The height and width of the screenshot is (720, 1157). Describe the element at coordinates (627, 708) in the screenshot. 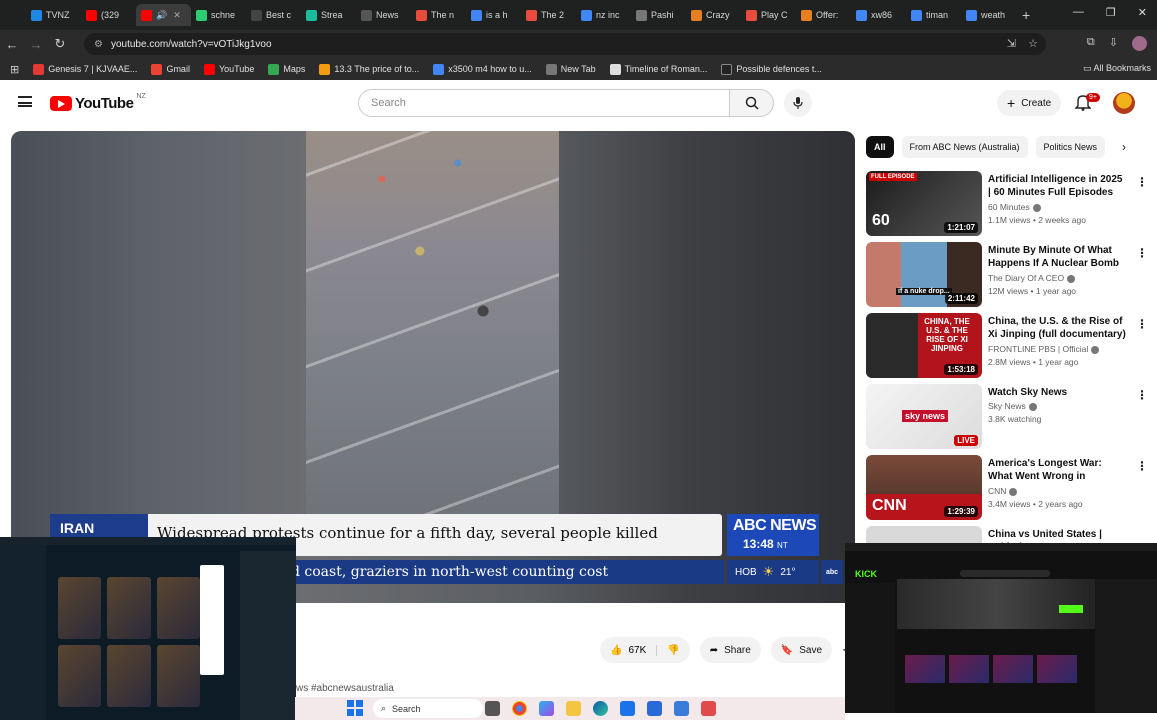

I see `mail-icon` at that location.